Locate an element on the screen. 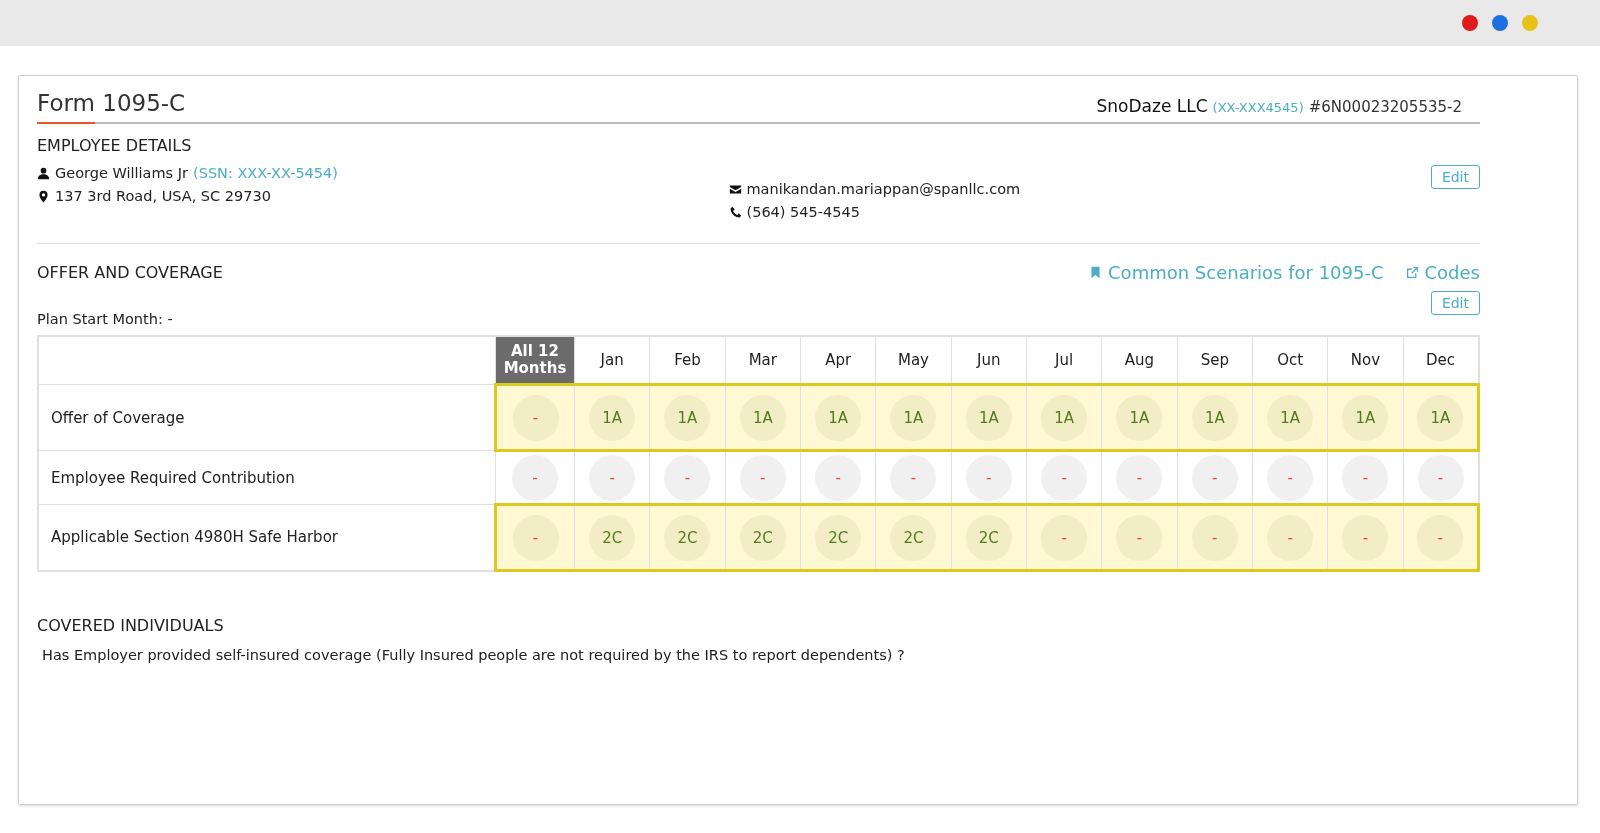 The image size is (1600, 833). bookmark-icon is located at coordinates (1096, 272).